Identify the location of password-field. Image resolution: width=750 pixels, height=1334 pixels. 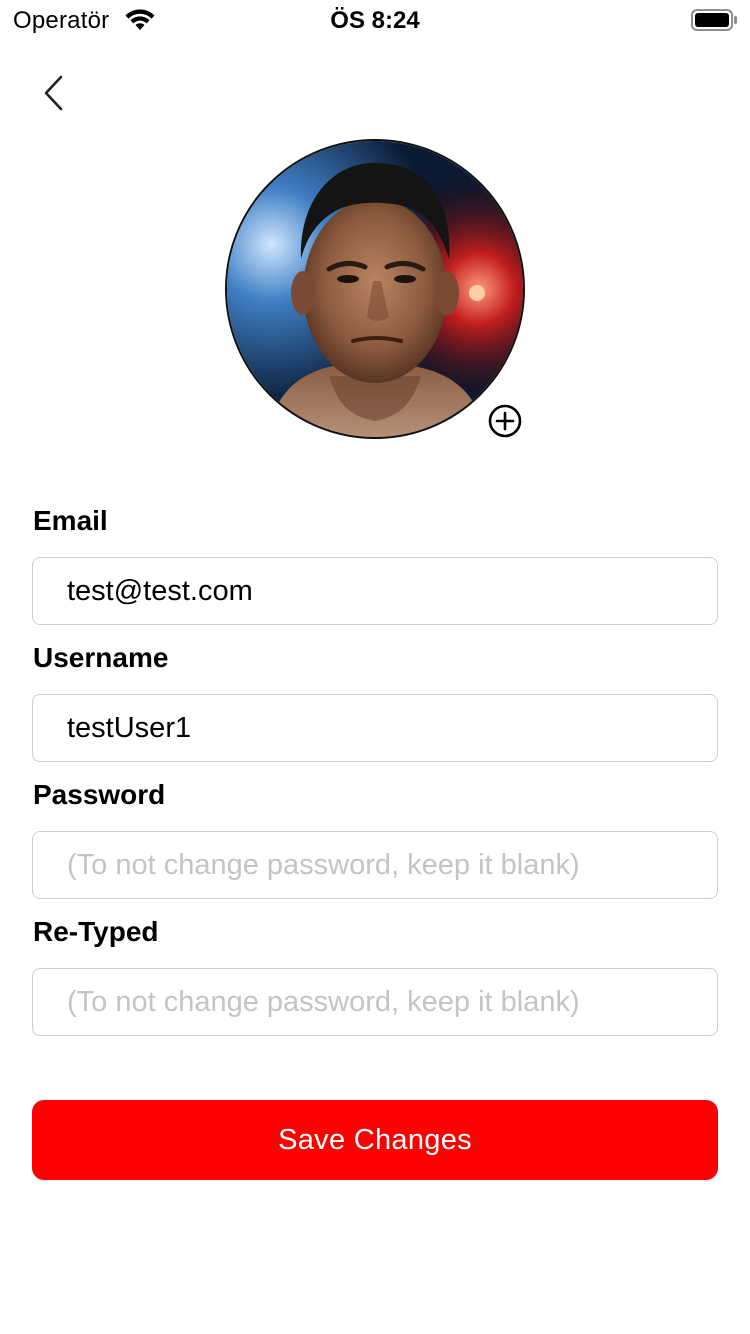
(375, 865).